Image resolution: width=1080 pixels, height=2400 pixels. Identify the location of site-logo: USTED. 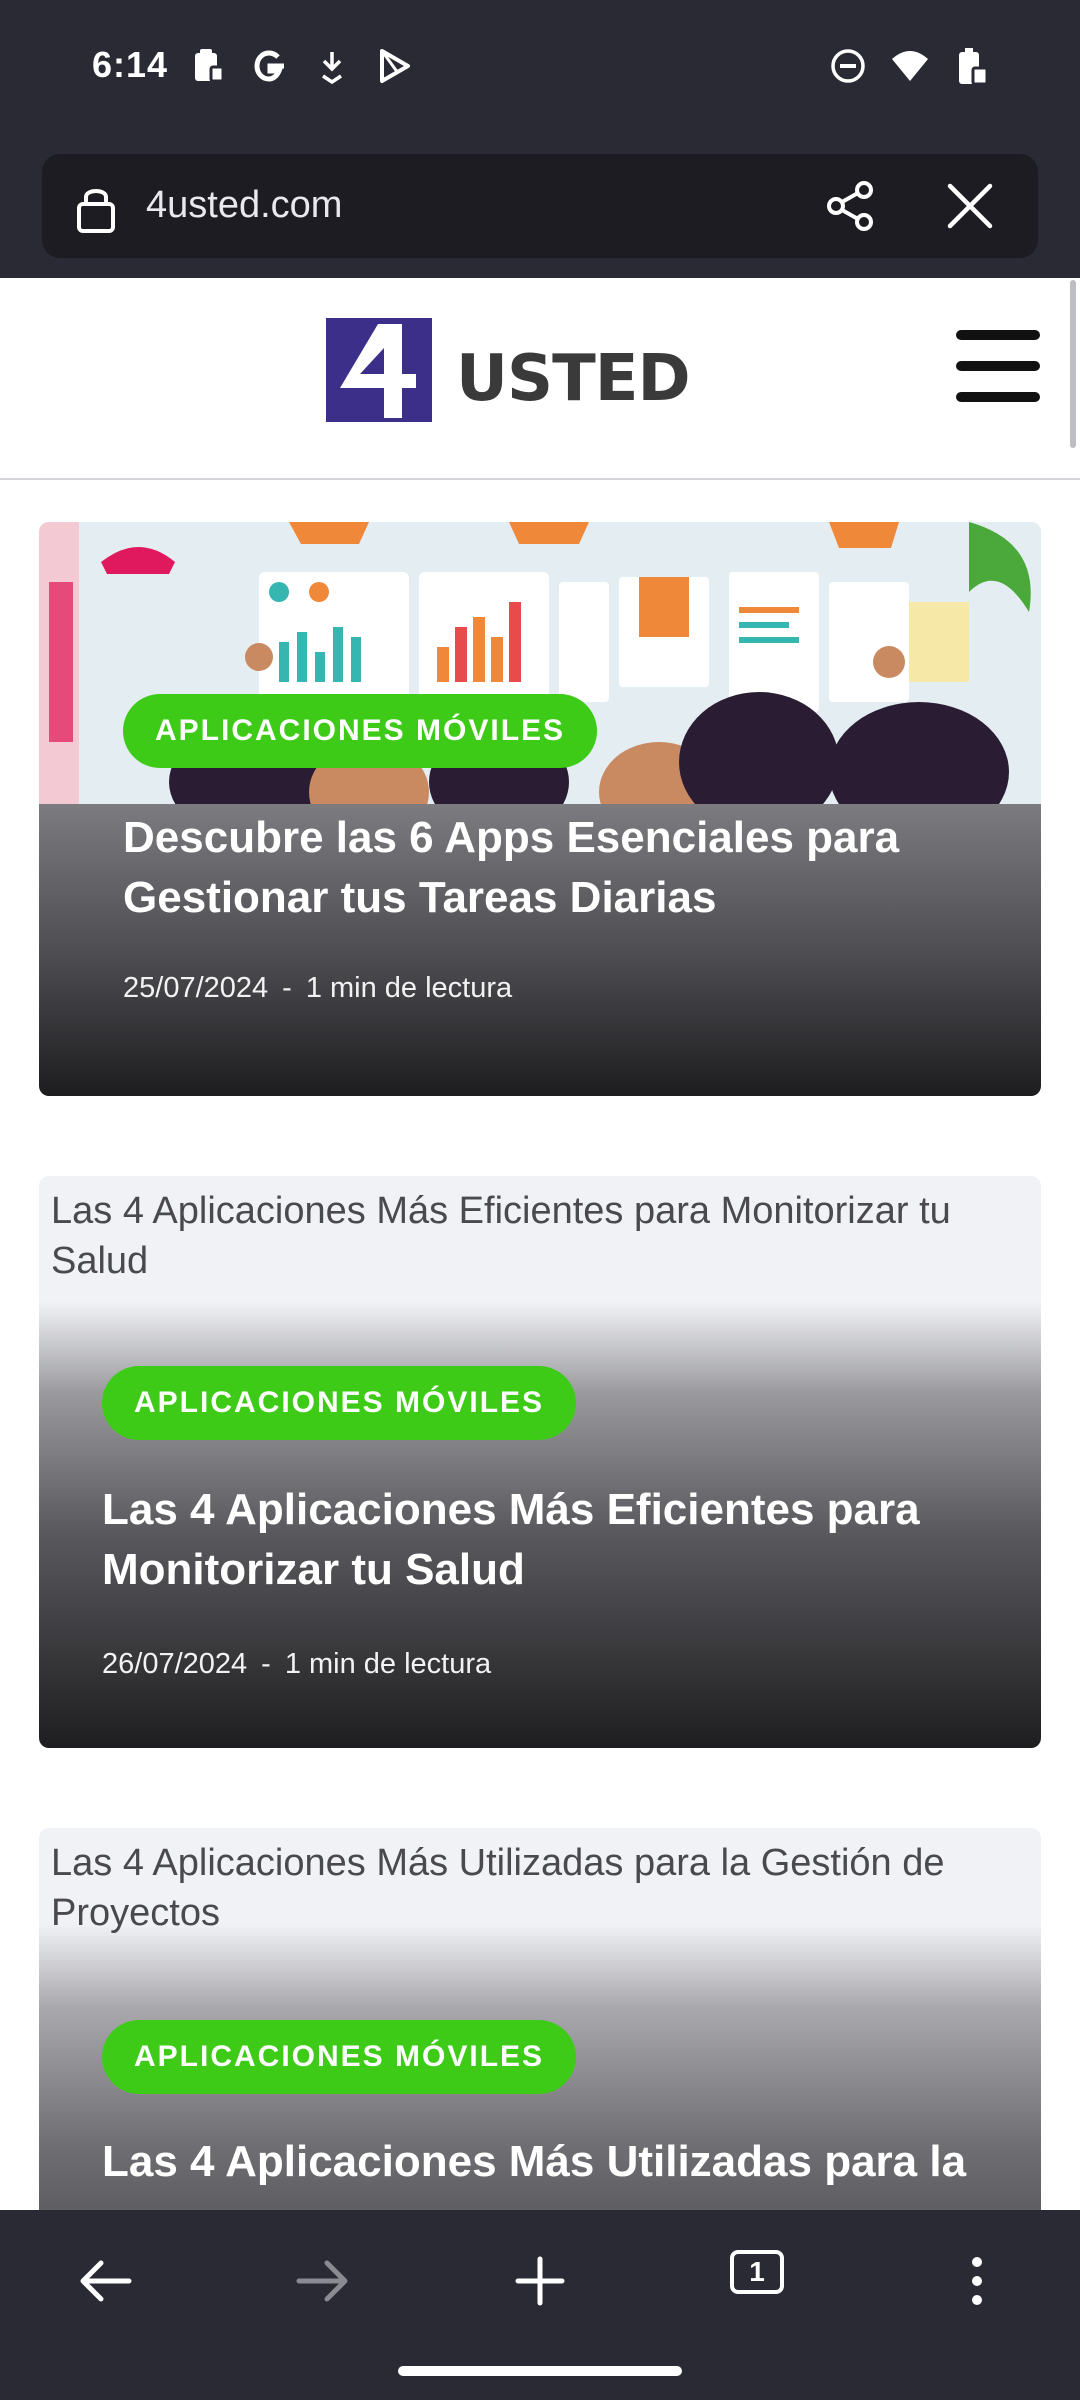
(508, 371).